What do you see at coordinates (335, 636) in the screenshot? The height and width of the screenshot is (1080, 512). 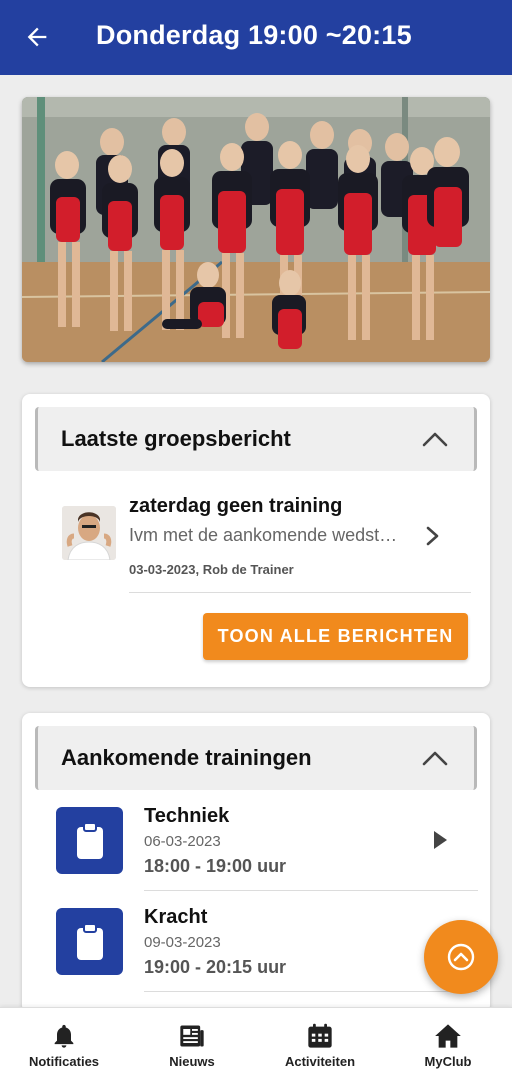 I see `show-all-messages-button: TOON ALLE BERICHTEN` at bounding box center [335, 636].